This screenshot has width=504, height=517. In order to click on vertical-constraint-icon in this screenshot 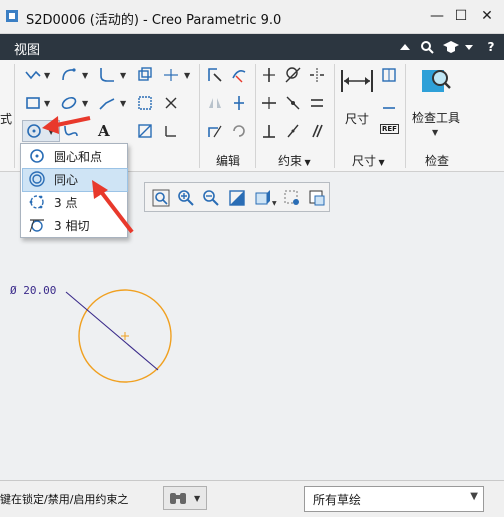, I will do `click(269, 75)`.